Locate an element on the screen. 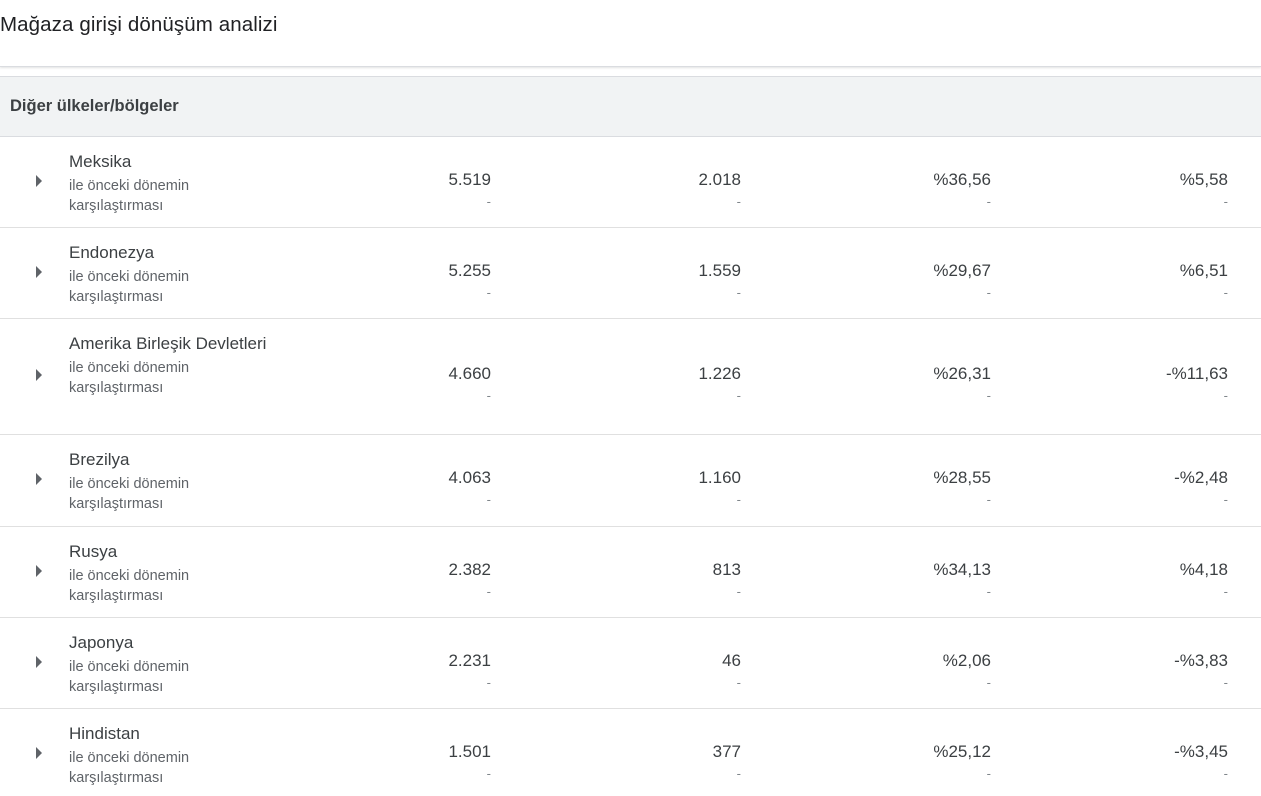 The width and height of the screenshot is (1261, 796). country-name: Hindistan is located at coordinates (104, 733).